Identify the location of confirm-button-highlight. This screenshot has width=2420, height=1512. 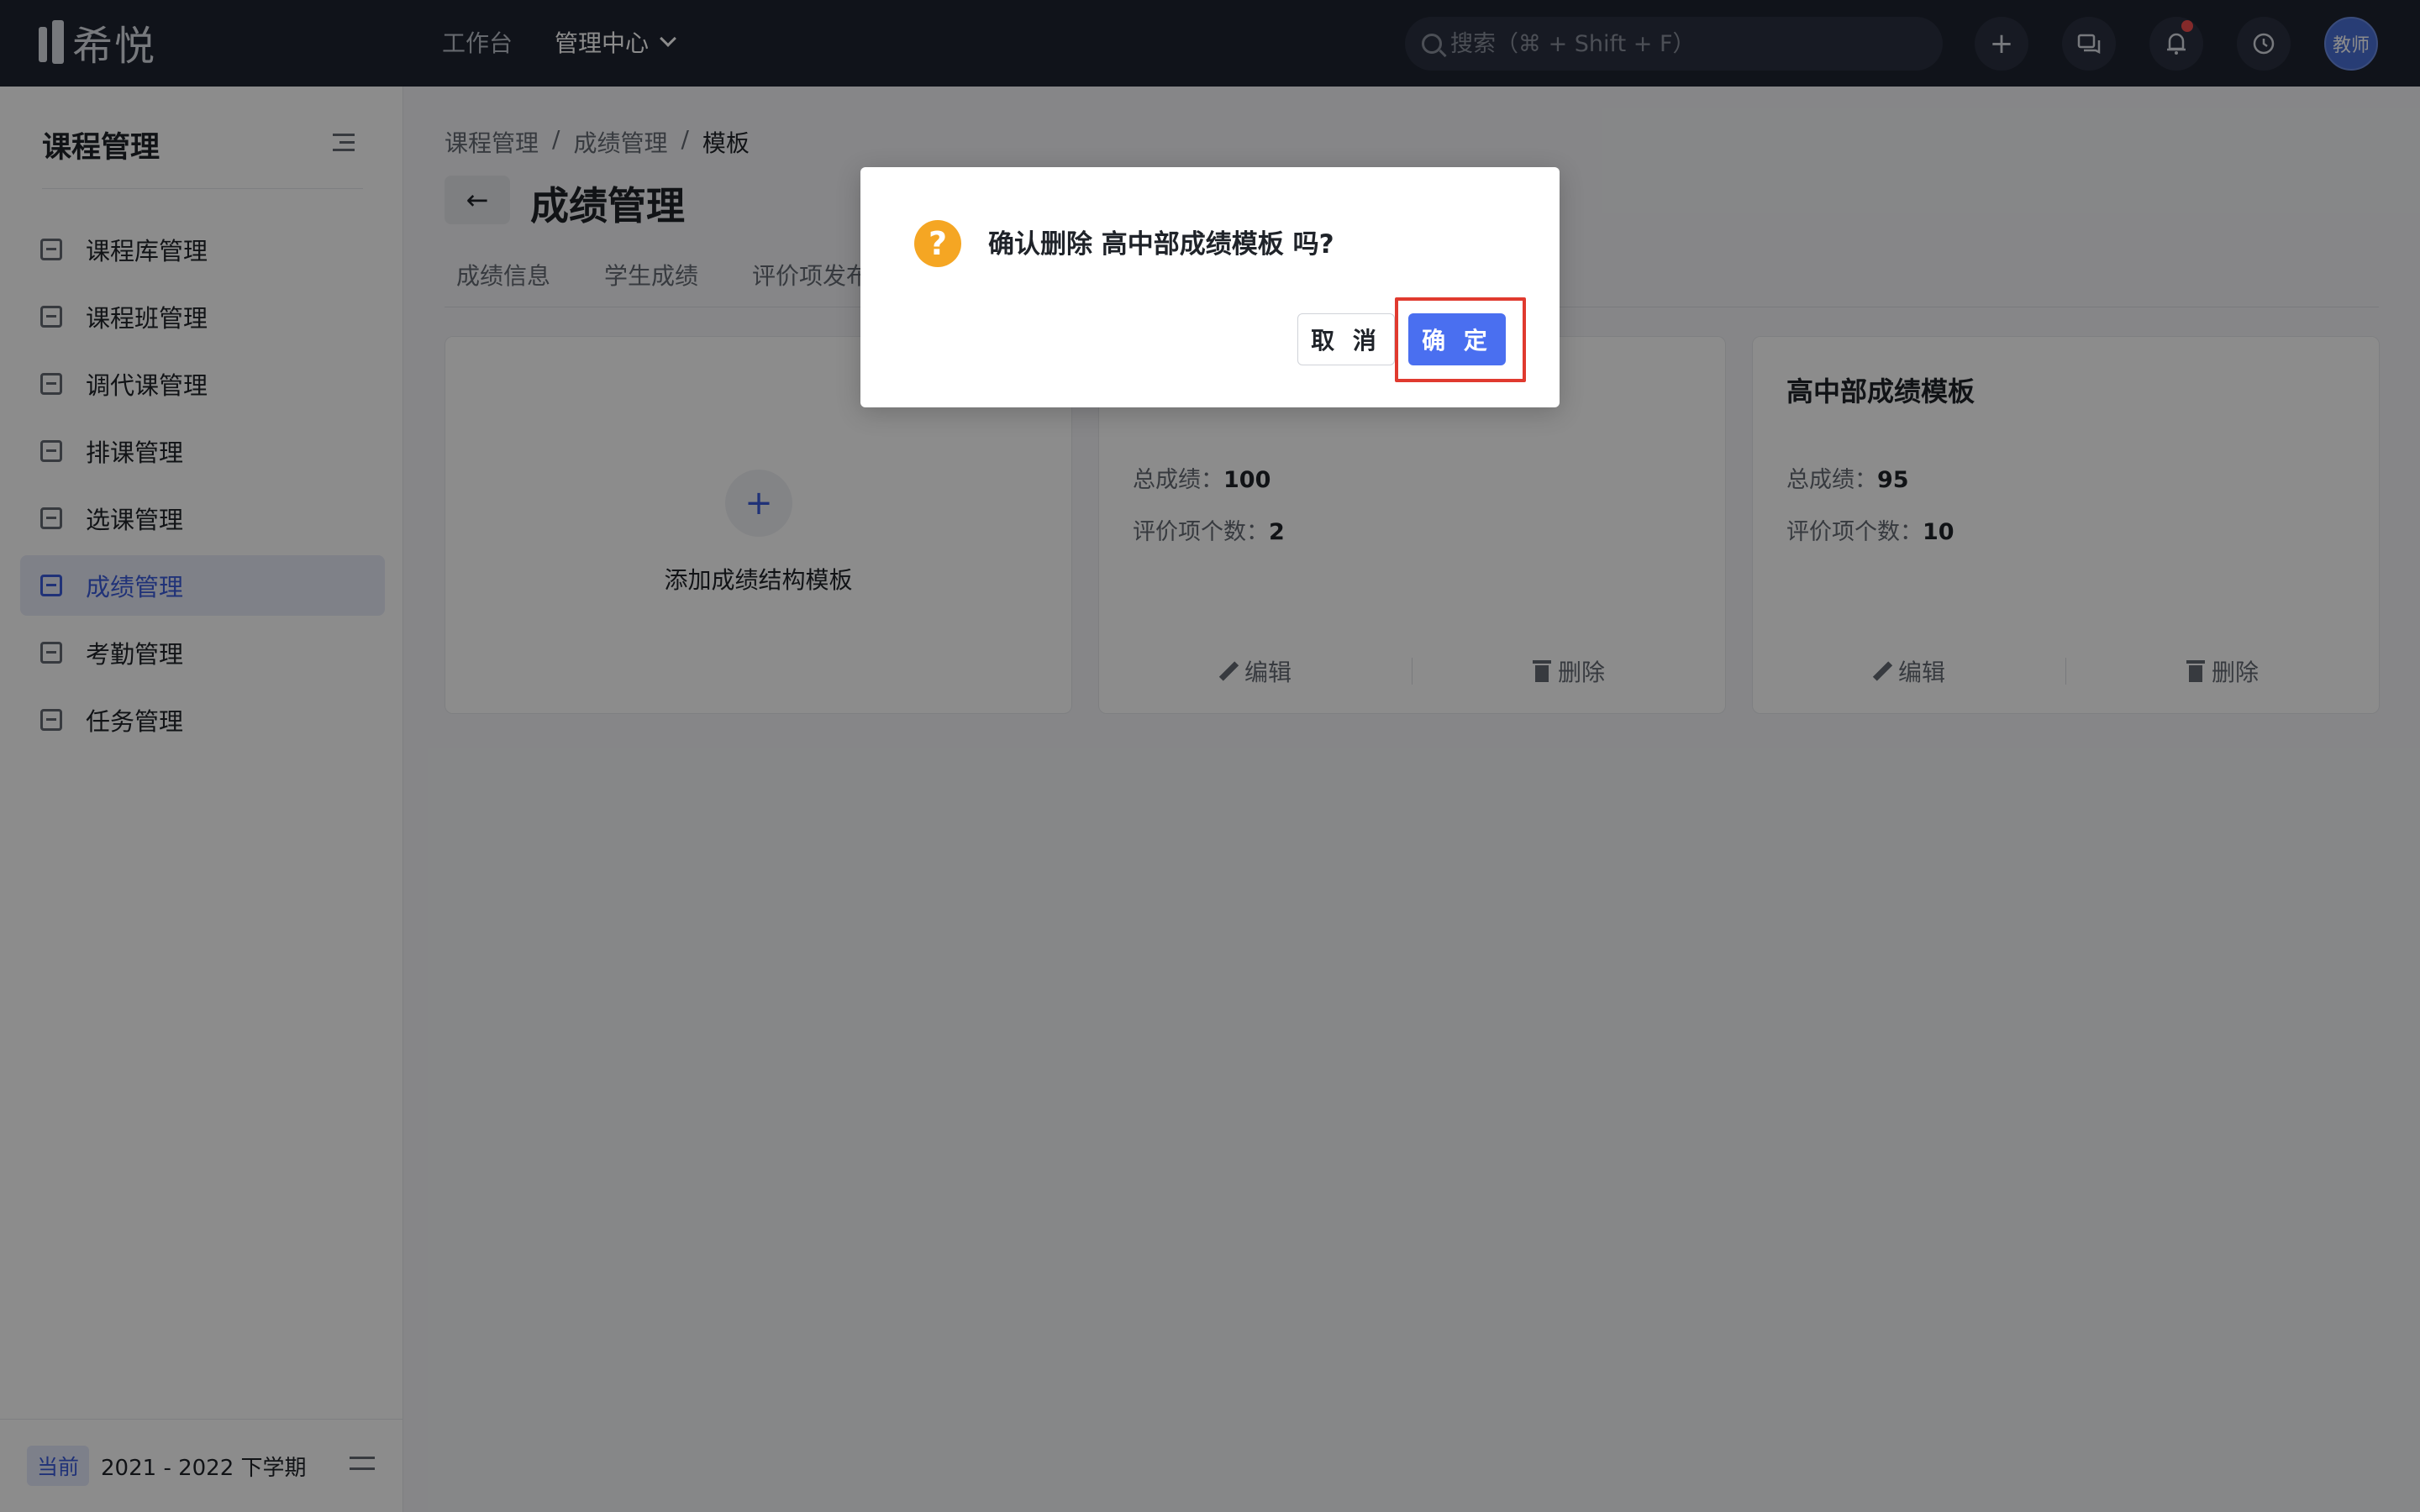
(1460, 339).